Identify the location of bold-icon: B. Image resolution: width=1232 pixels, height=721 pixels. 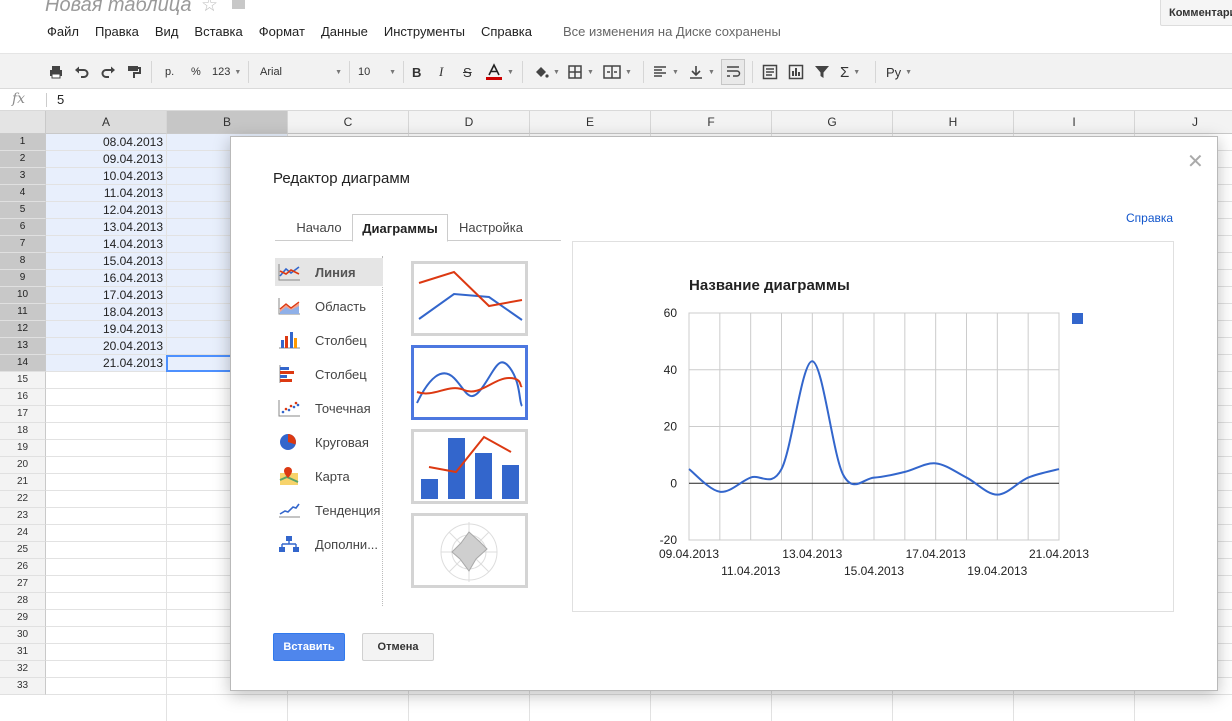
(416, 72).